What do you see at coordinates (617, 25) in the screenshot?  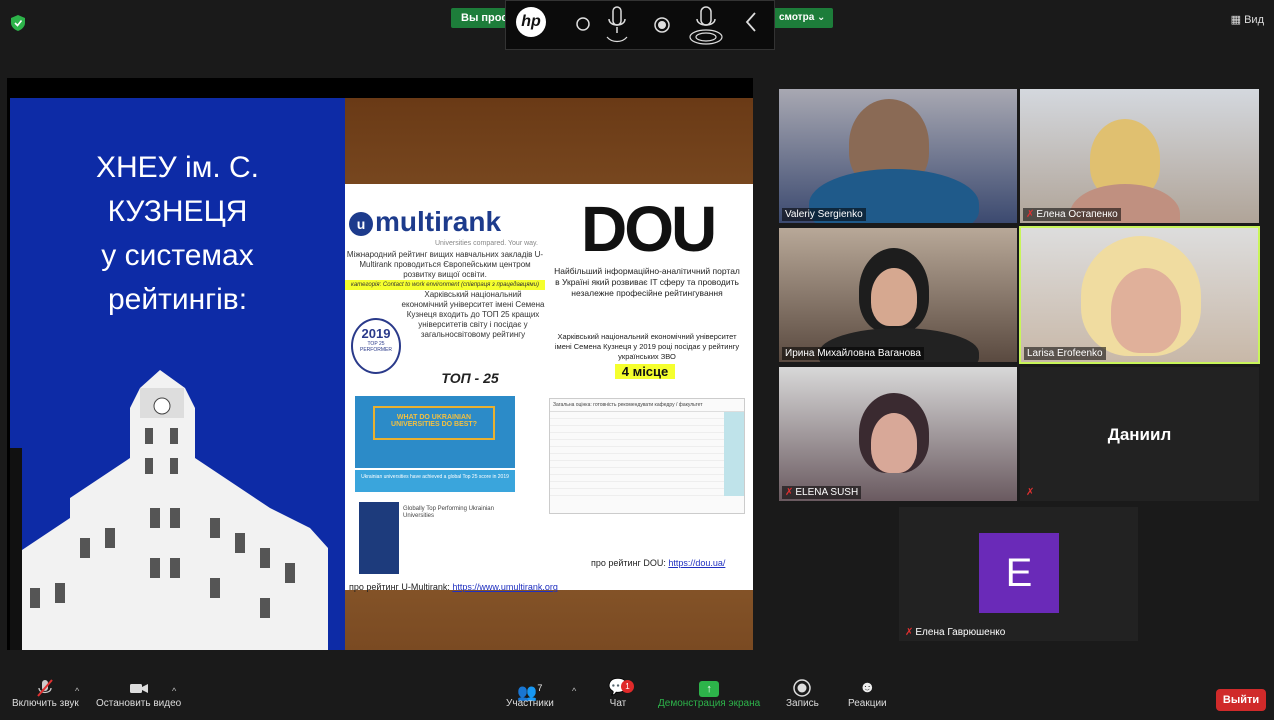 I see `microphone-icon` at bounding box center [617, 25].